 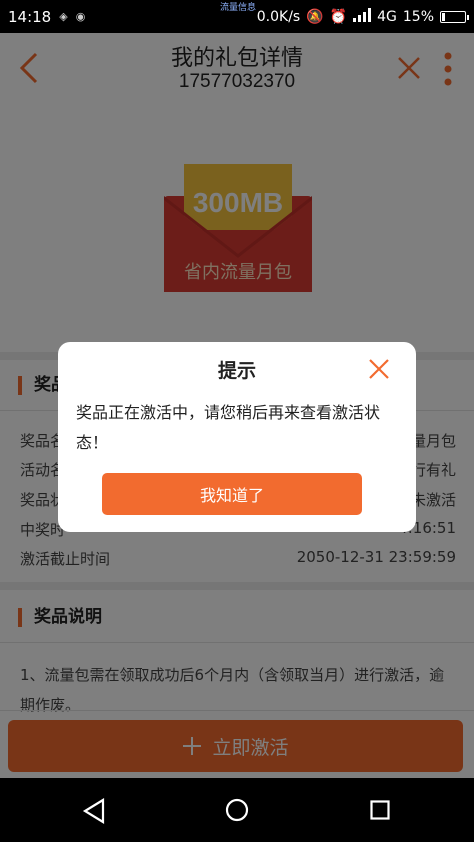 What do you see at coordinates (338, 16) in the screenshot?
I see `alarm-icon: ⏰` at bounding box center [338, 16].